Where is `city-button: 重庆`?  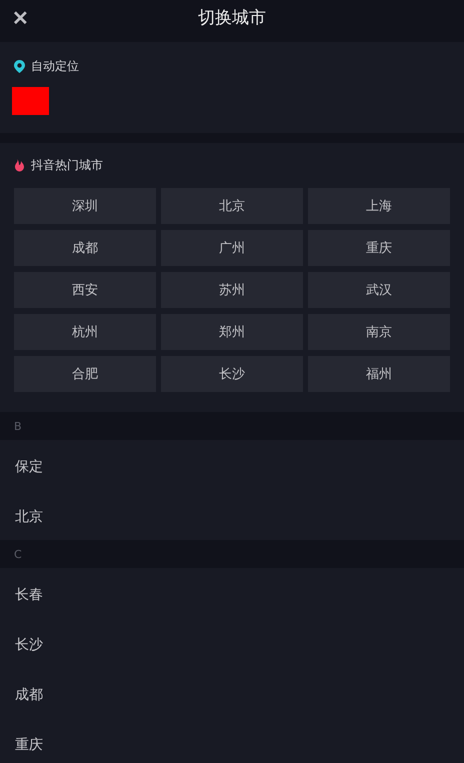 city-button: 重庆 is located at coordinates (379, 248).